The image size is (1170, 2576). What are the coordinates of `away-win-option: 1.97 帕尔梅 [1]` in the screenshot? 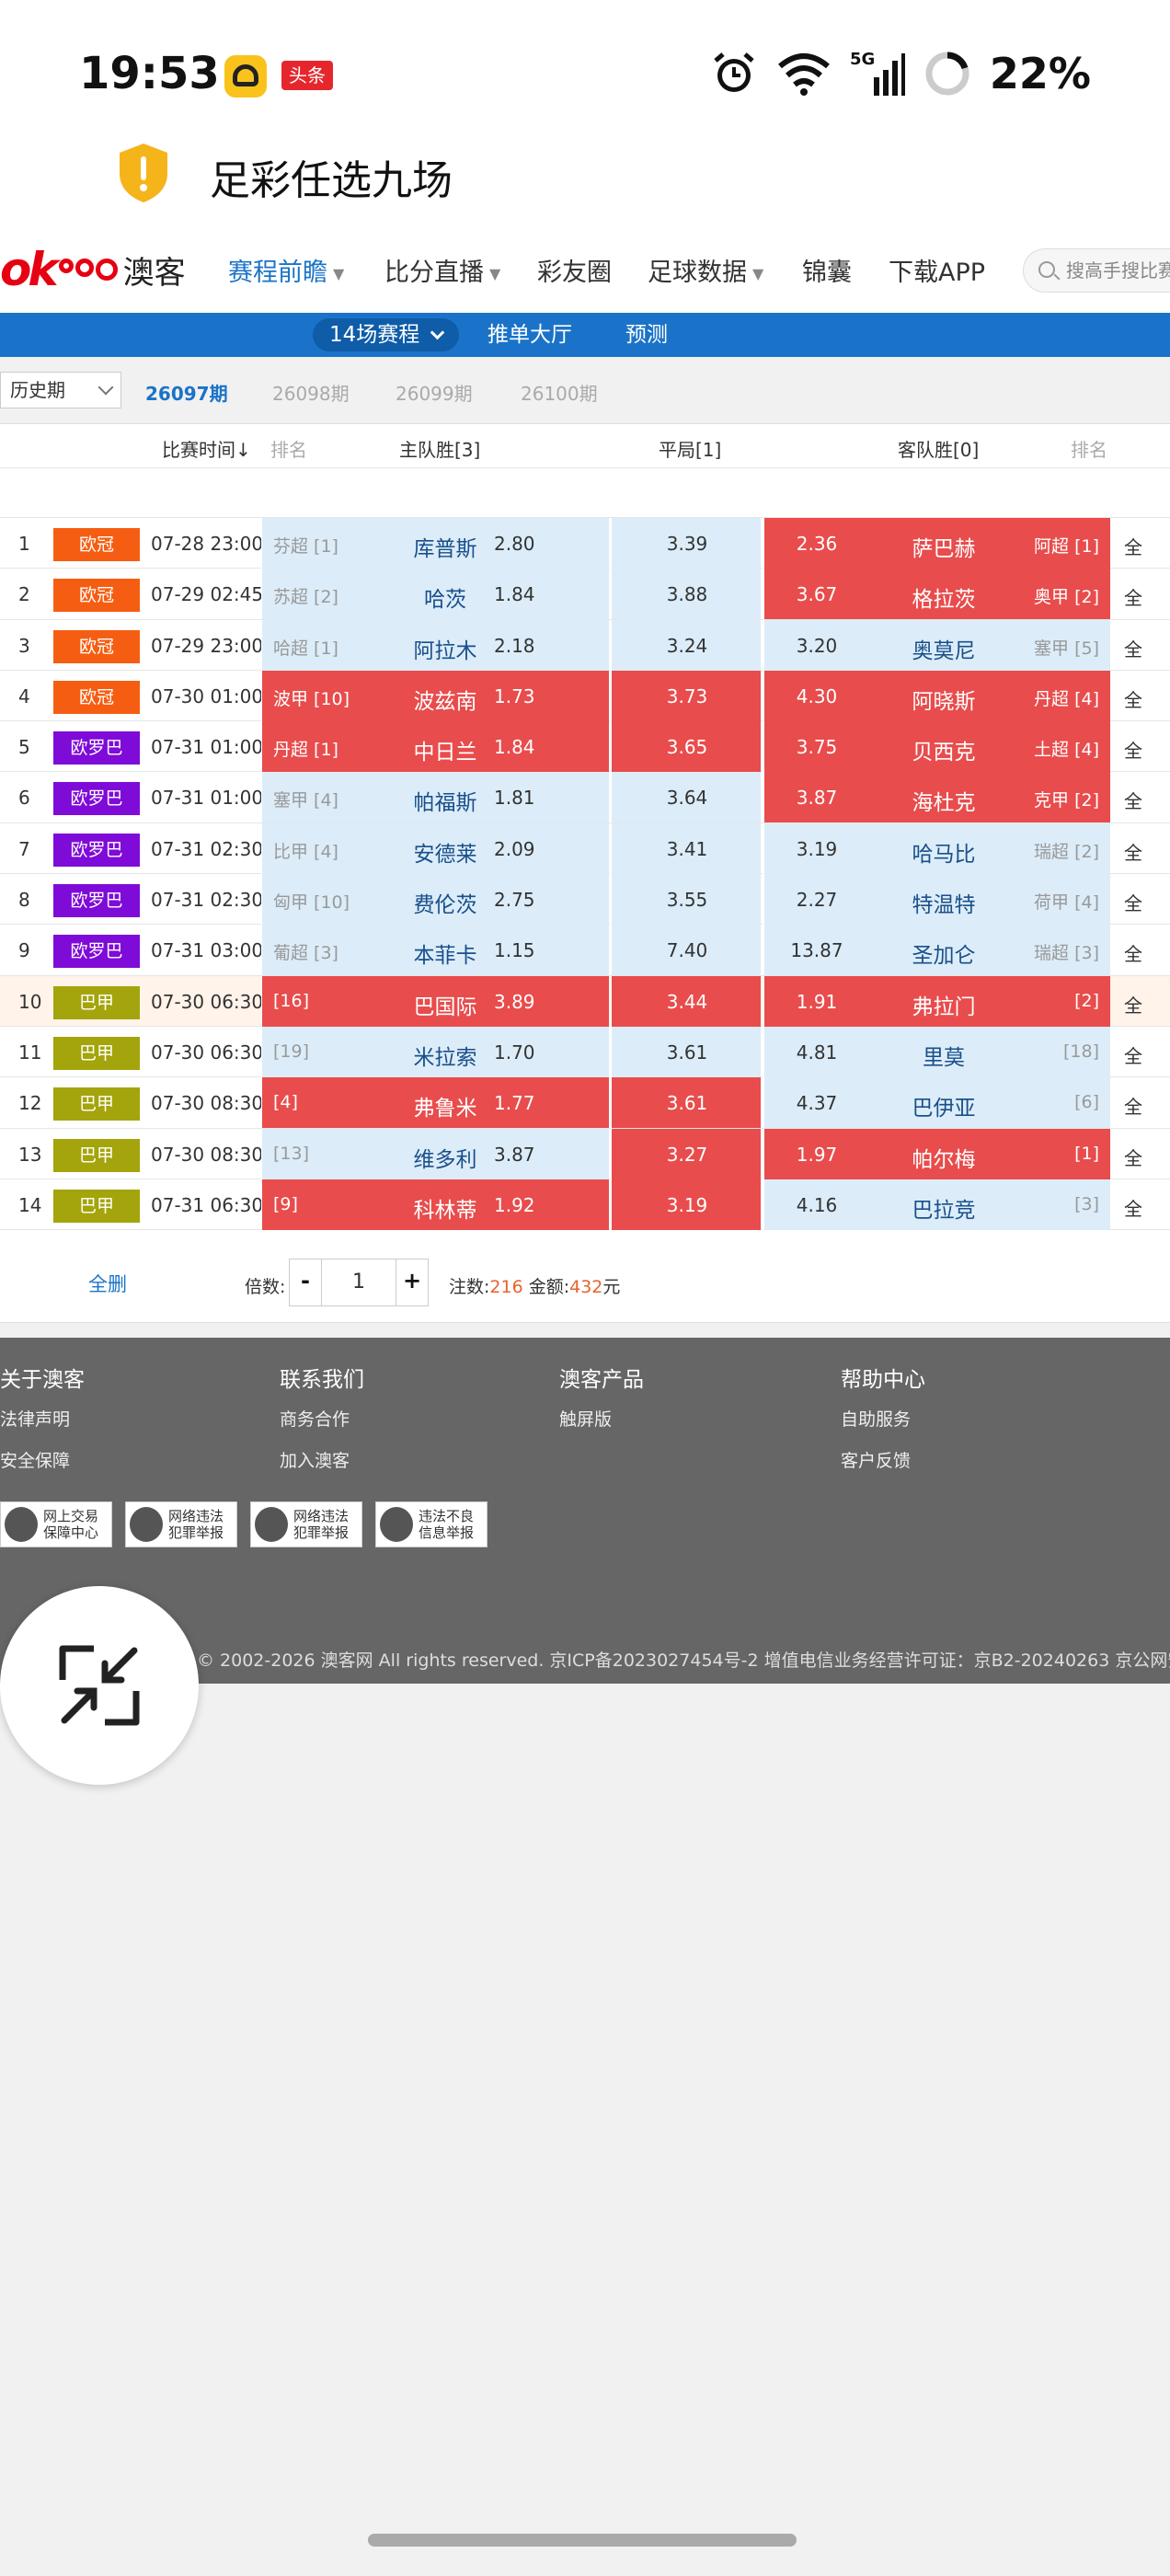 It's located at (936, 1153).